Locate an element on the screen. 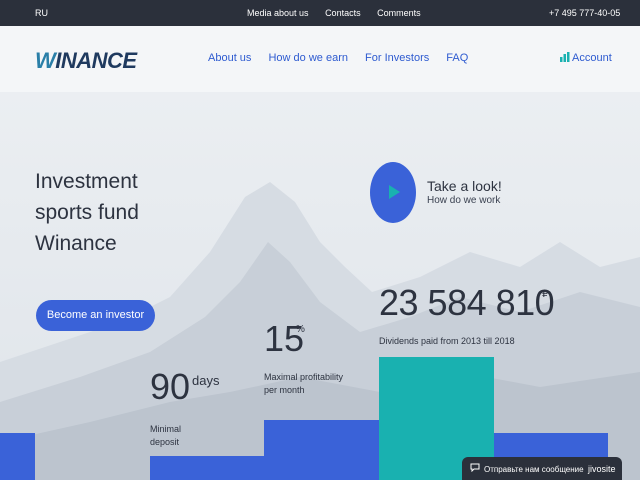 The width and height of the screenshot is (640, 480). deposit-label: Minimal deposit is located at coordinates (166, 435).